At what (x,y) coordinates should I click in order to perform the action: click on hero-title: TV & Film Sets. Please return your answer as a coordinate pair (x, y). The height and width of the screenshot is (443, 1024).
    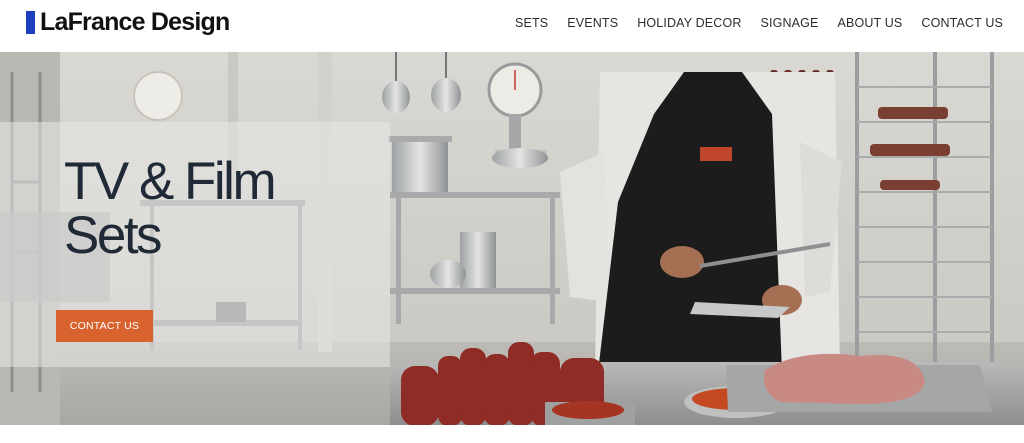
    Looking at the image, I should click on (214, 209).